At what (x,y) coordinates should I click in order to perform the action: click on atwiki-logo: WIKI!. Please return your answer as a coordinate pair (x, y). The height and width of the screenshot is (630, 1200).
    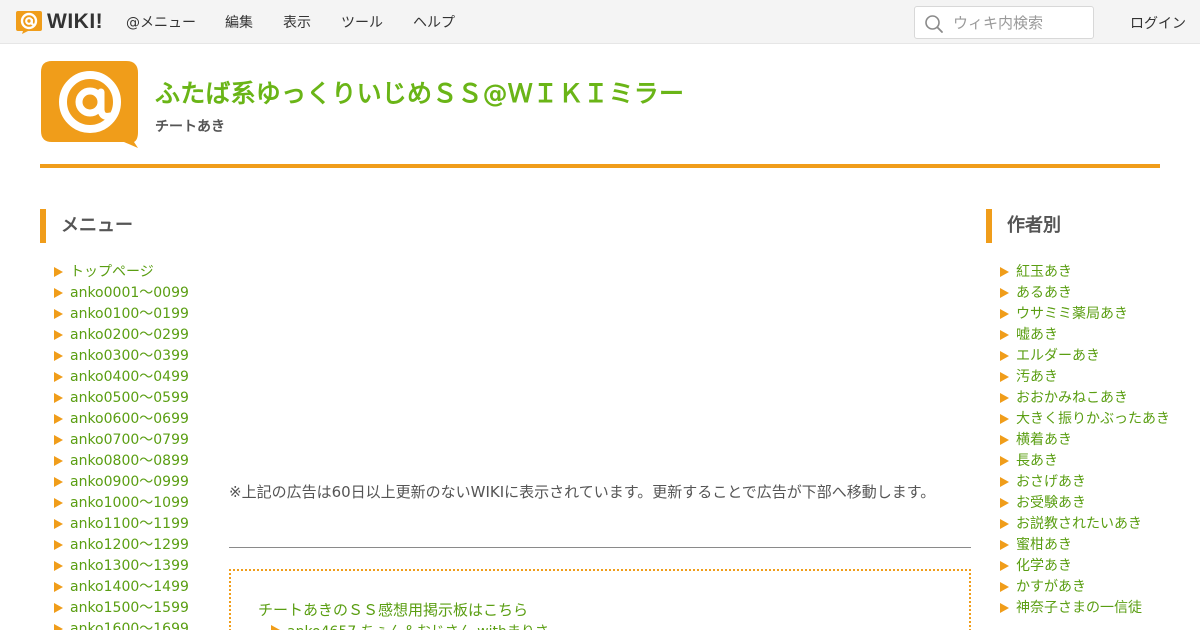
    Looking at the image, I should click on (58, 22).